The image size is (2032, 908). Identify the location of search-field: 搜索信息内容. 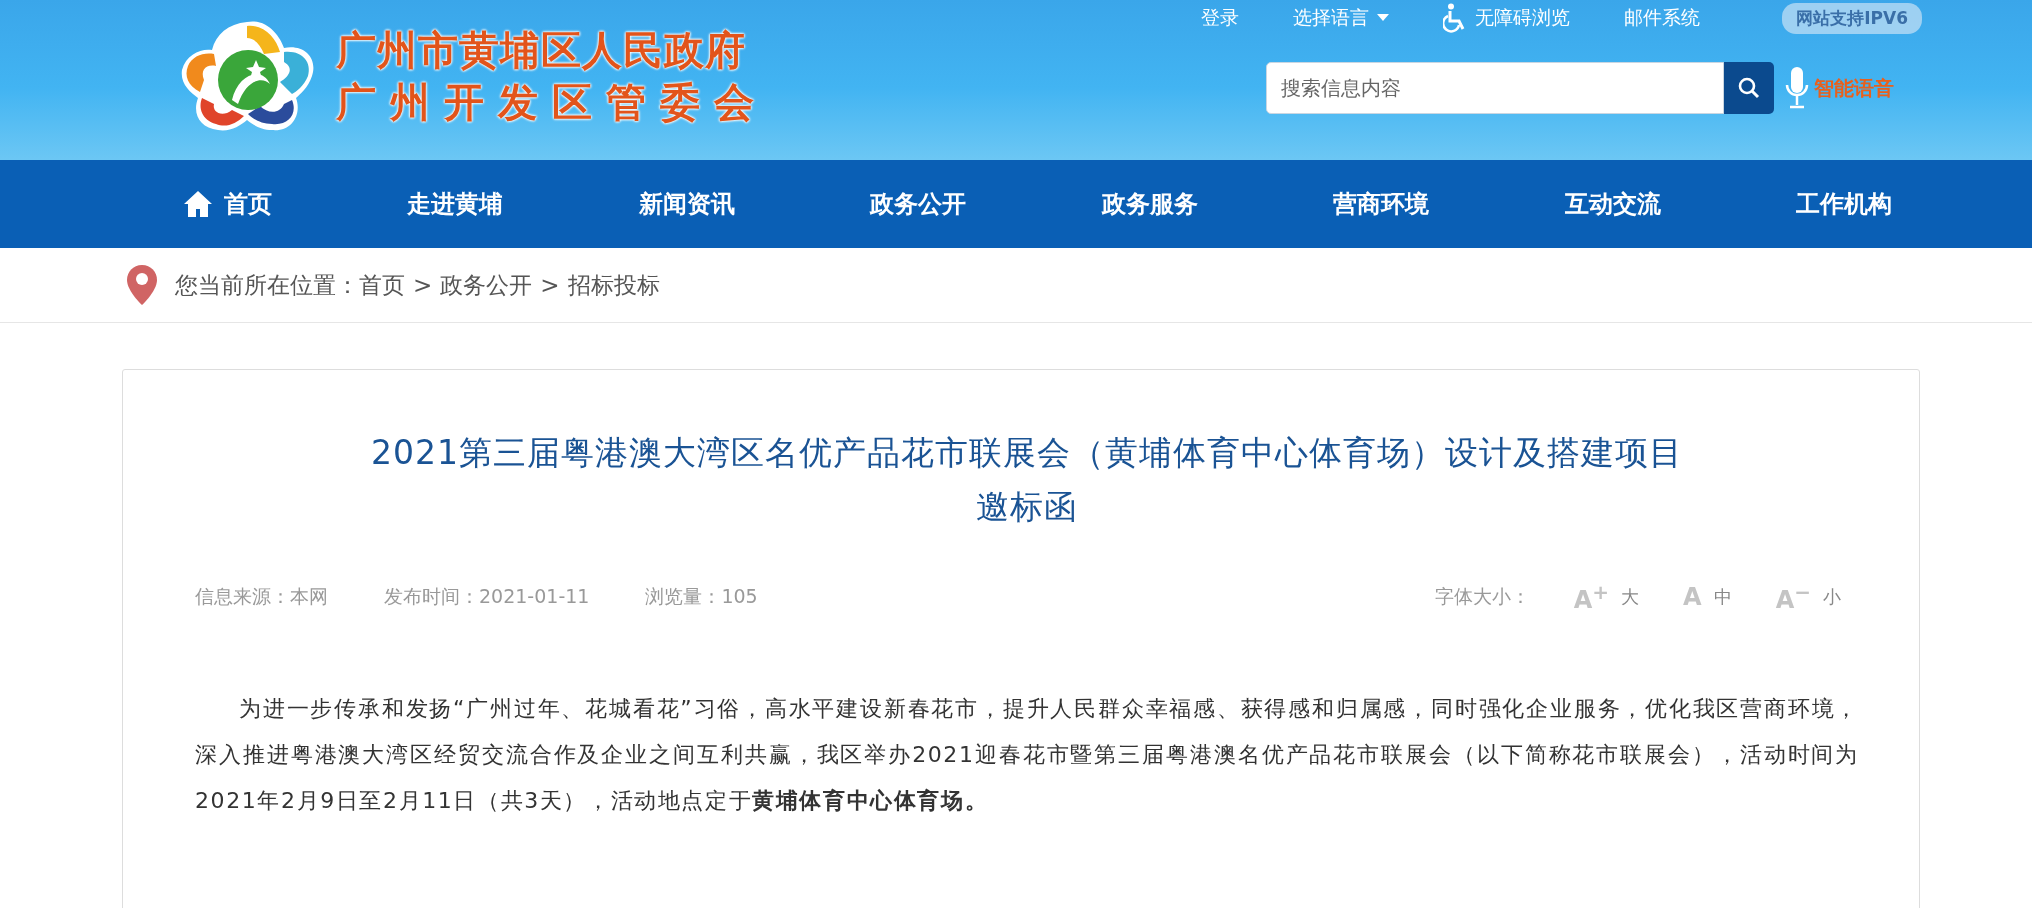
(1495, 88).